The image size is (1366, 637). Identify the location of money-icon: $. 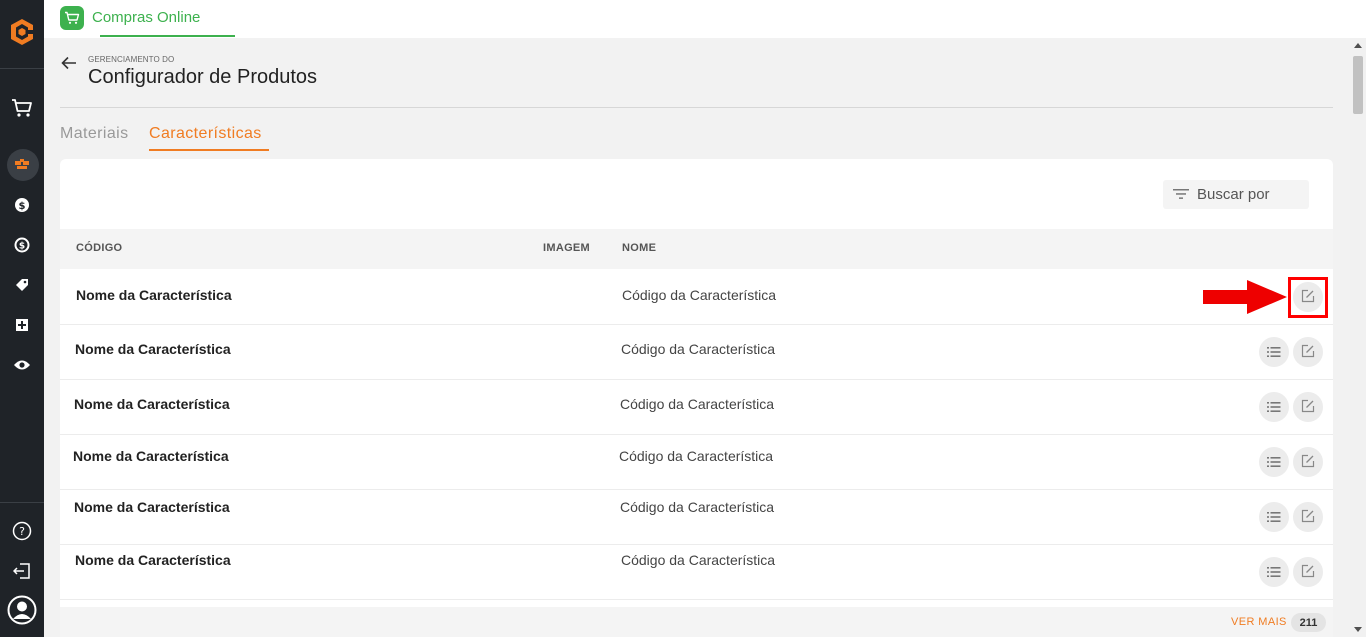
(22, 205).